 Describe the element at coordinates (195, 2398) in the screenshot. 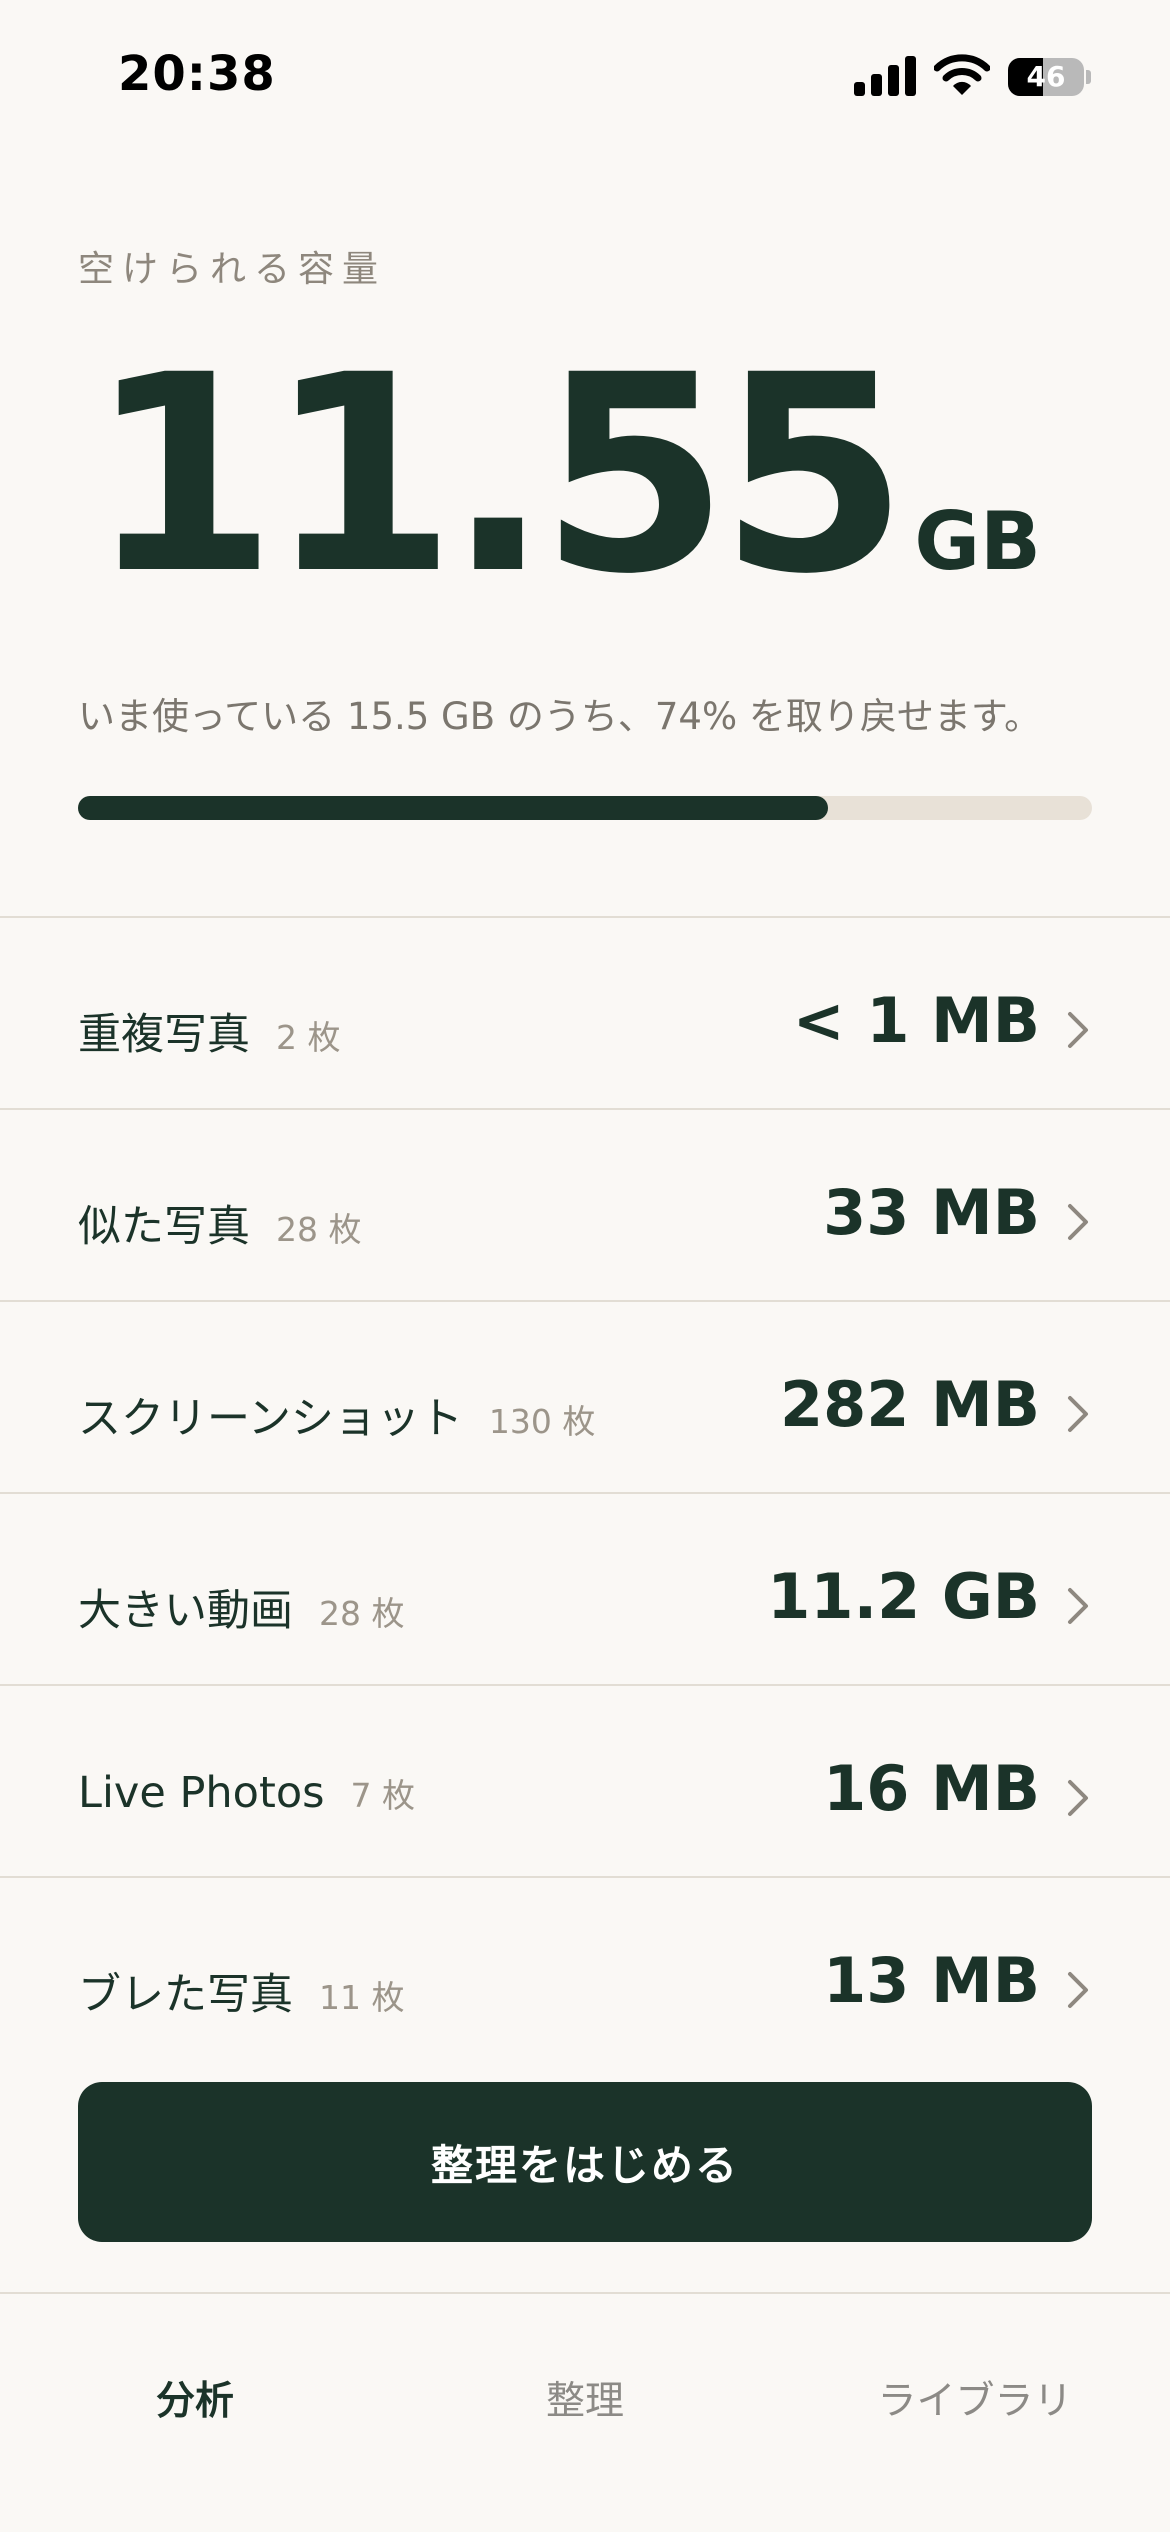

I see `tab-analysis: 分析` at that location.